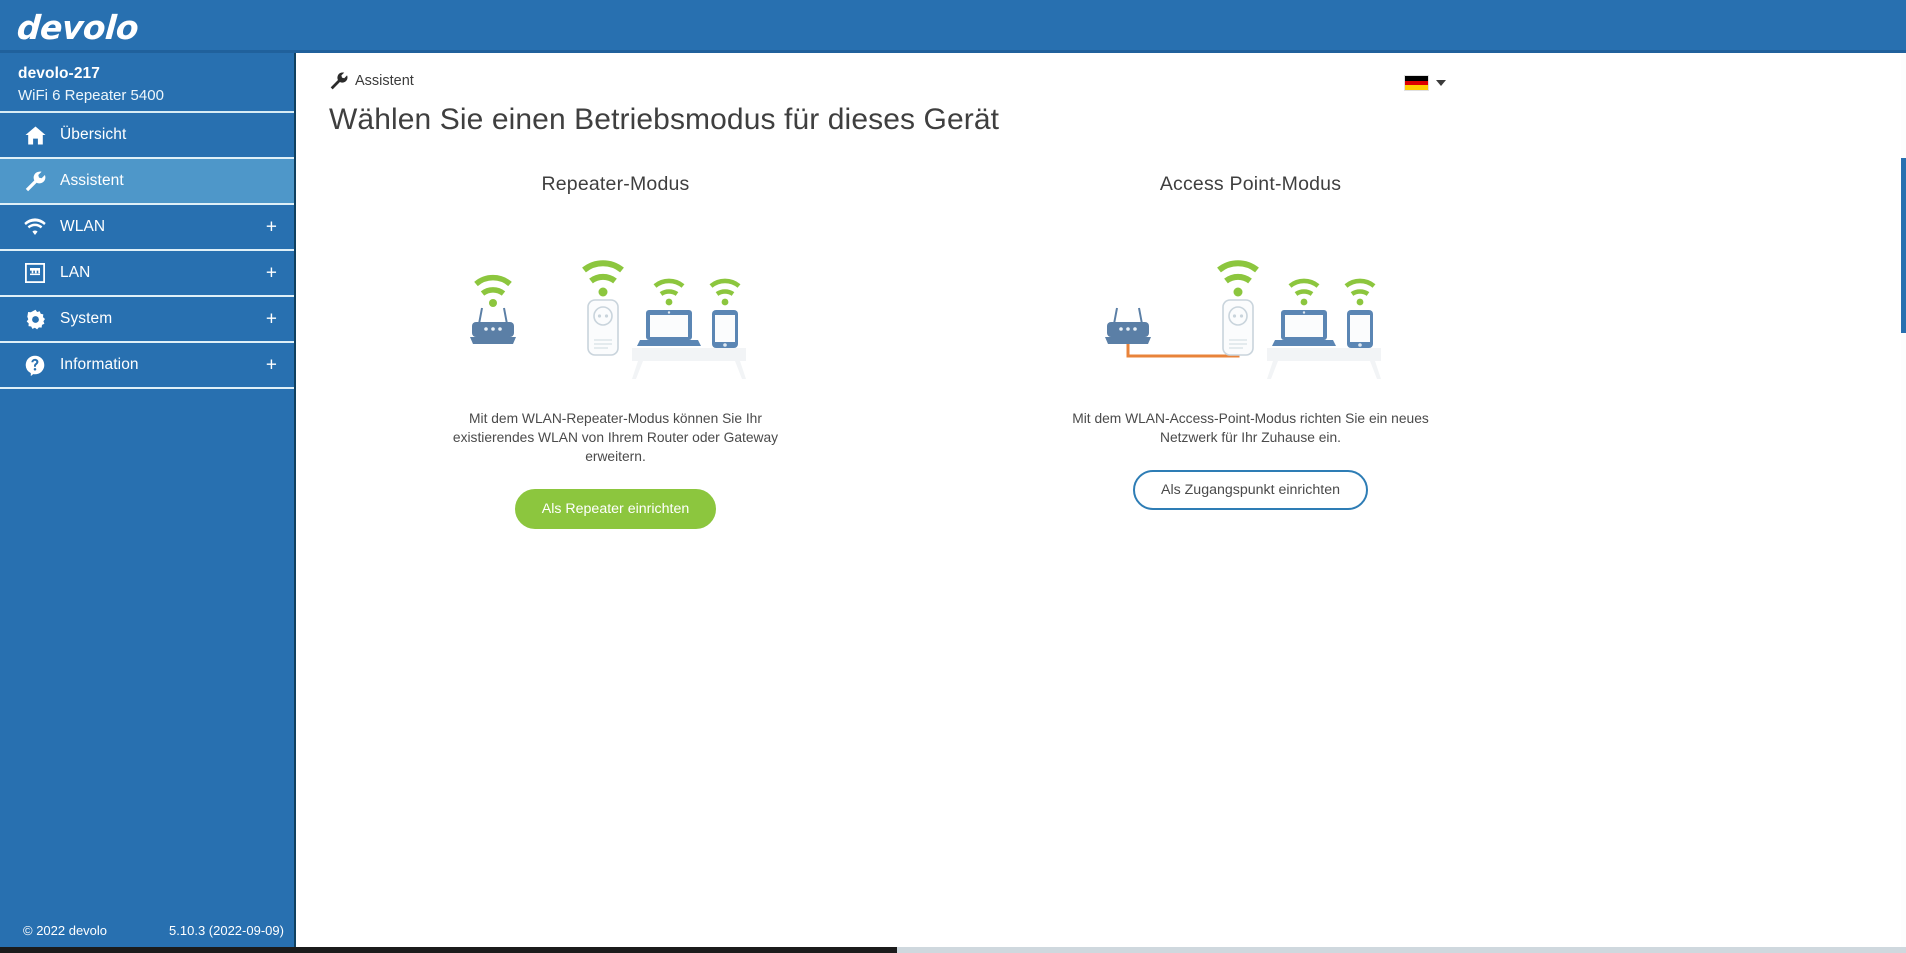  I want to click on chevron-down-icon, so click(1441, 83).